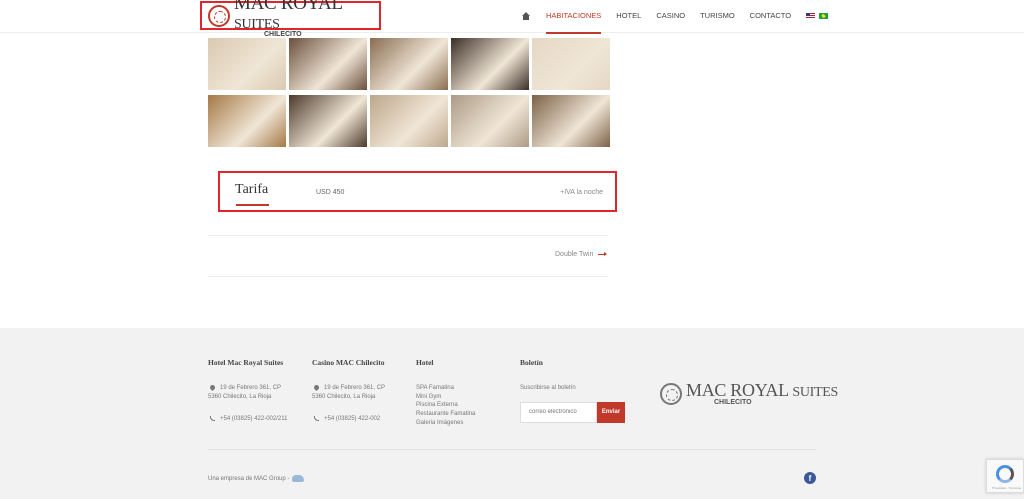 Image resolution: width=1024 pixels, height=499 pixels. I want to click on logo-suites-text: SUITES, so click(257, 24).